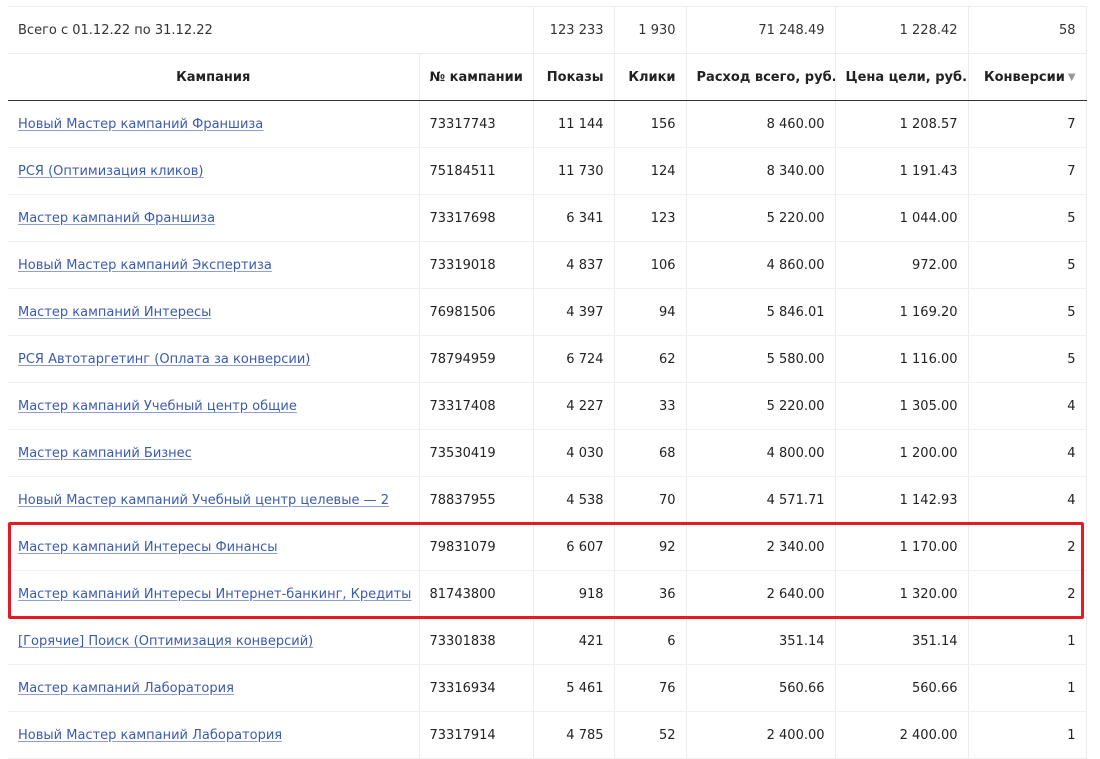  What do you see at coordinates (165, 641) in the screenshot?
I see `campaign-link: [Горячие] Поиск (Оптимизация конверсий)` at bounding box center [165, 641].